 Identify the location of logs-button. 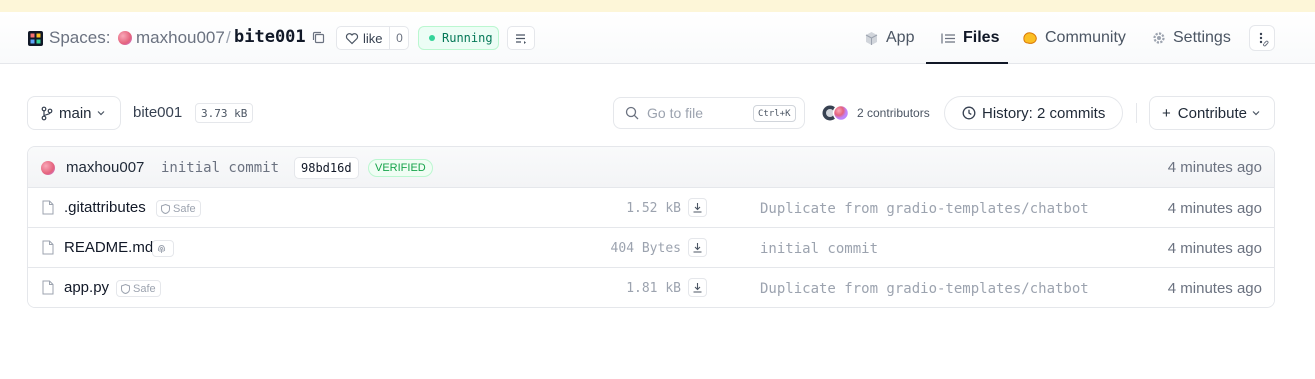
(521, 38).